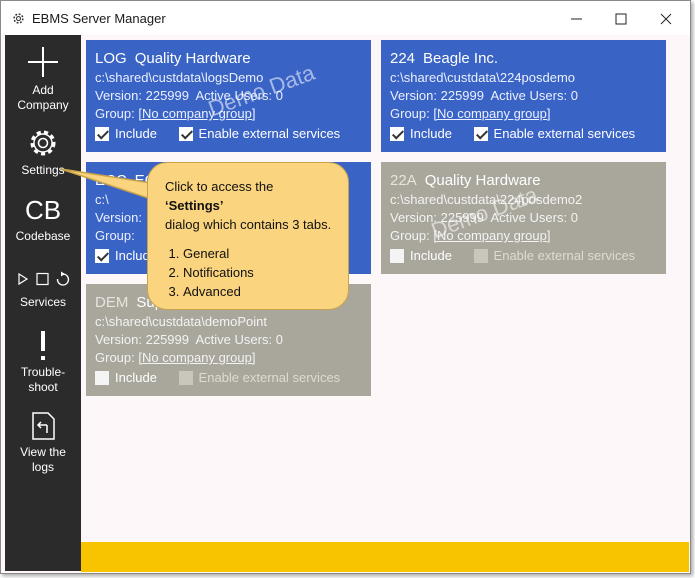 The image size is (695, 578). Describe the element at coordinates (403, 58) in the screenshot. I see `company-code: 224` at that location.